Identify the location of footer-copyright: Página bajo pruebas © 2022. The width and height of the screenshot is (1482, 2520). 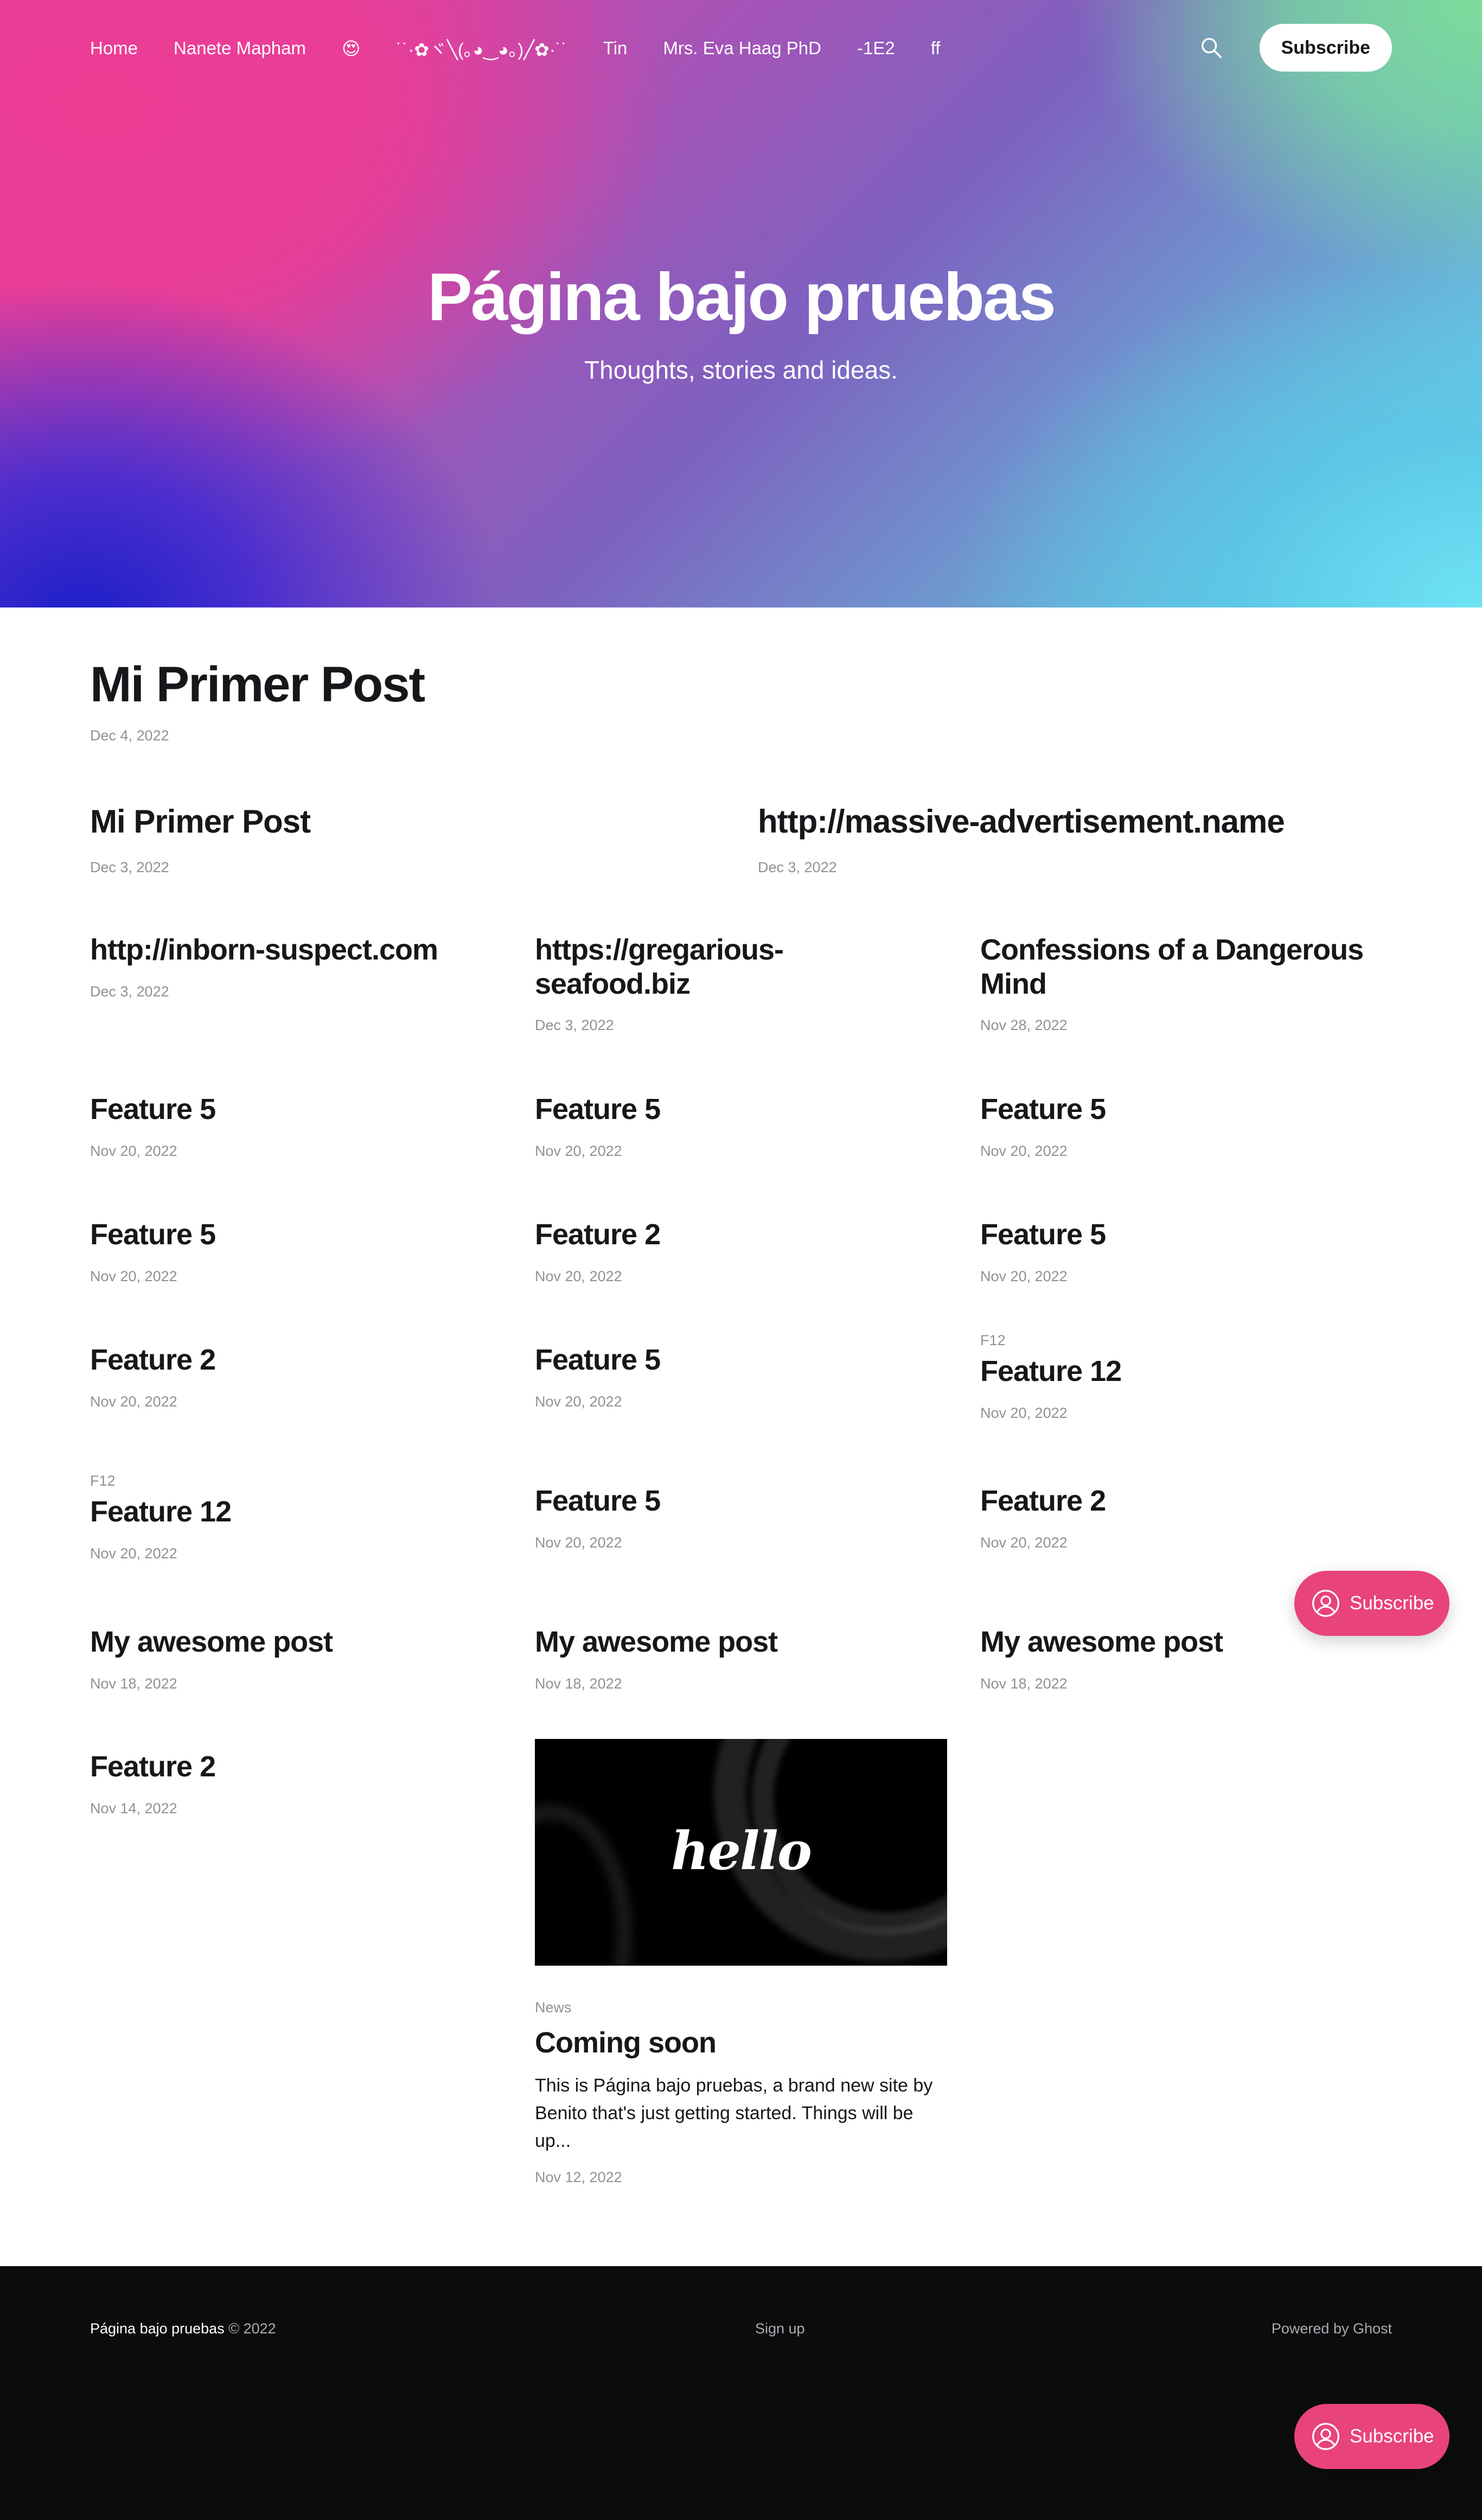
(183, 2328).